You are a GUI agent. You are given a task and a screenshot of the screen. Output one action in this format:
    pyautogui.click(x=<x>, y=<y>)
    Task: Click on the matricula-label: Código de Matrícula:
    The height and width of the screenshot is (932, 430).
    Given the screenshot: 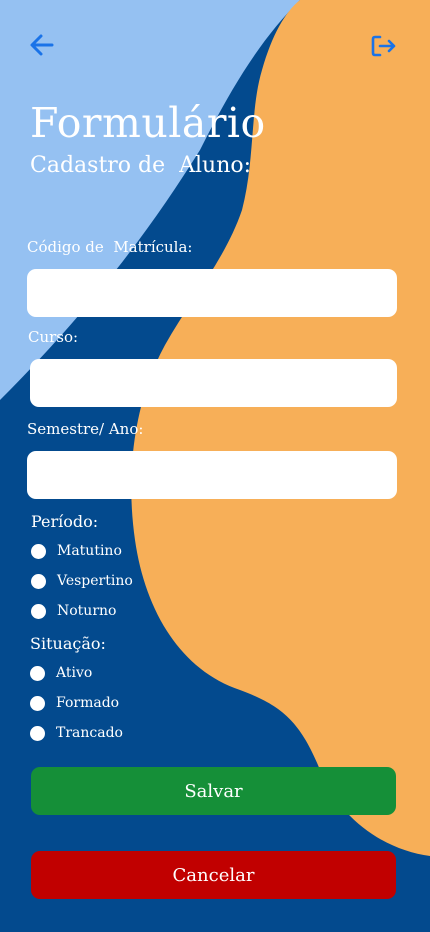 What is the action you would take?
    pyautogui.click(x=110, y=247)
    